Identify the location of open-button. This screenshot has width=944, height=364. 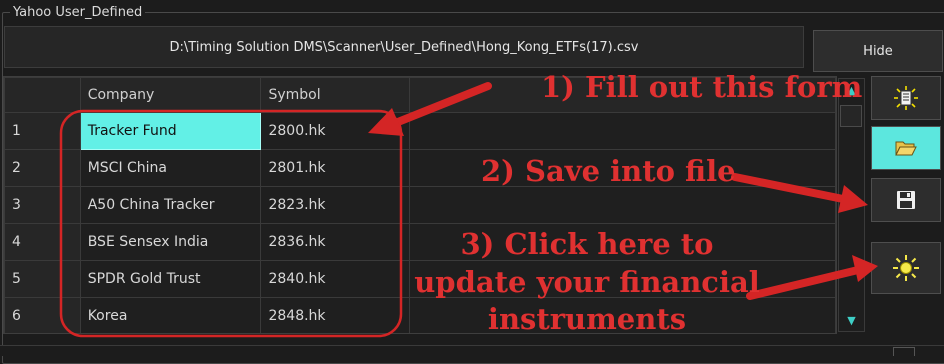
(906, 148).